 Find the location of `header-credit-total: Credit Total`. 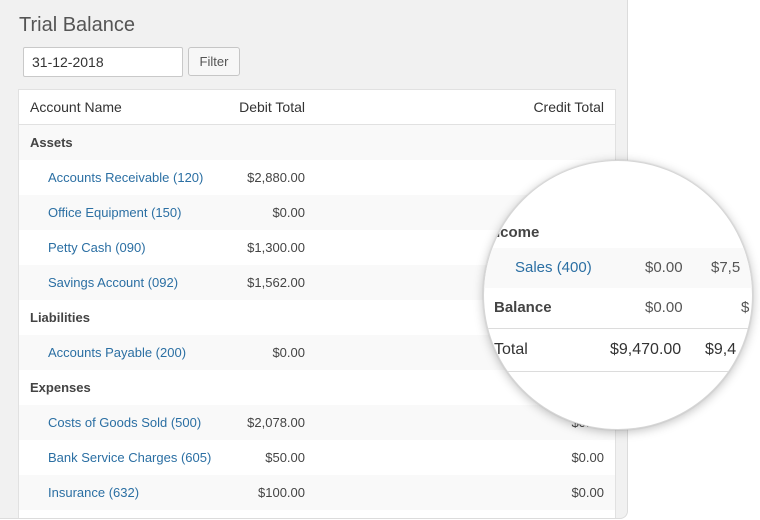

header-credit-total: Credit Total is located at coordinates (568, 107).